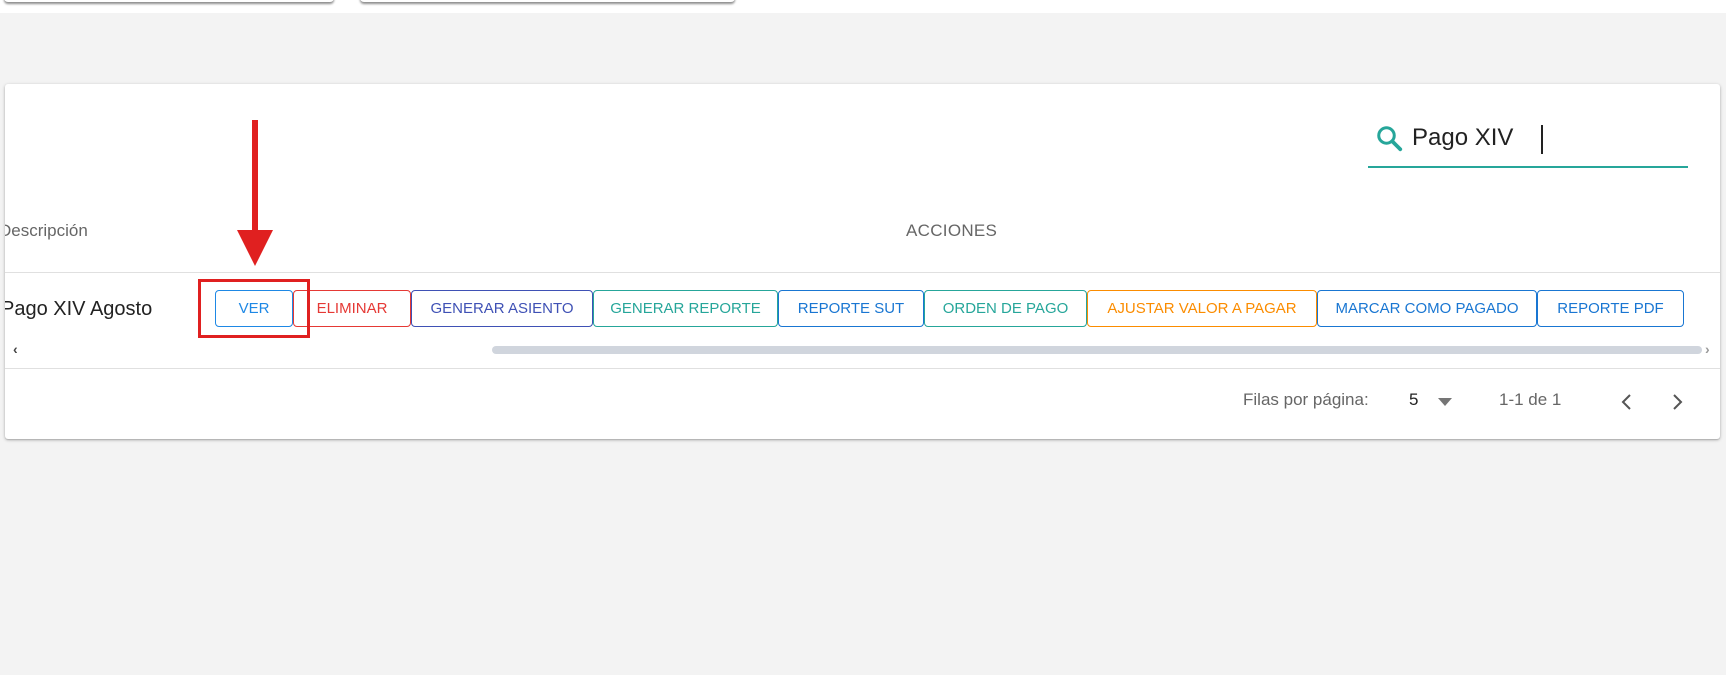 The height and width of the screenshot is (675, 1726). What do you see at coordinates (1610, 308) in the screenshot?
I see `pdf-report-button: REPORTE PDF` at bounding box center [1610, 308].